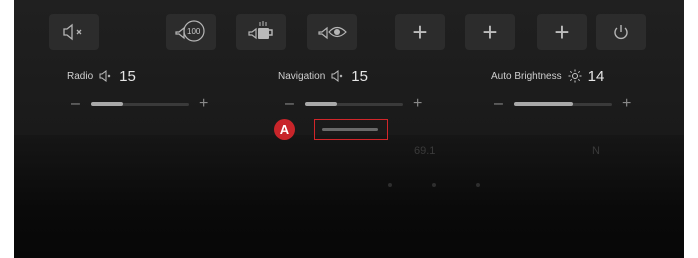 This screenshot has width=698, height=258. Describe the element at coordinates (575, 76) in the screenshot. I see `sun-icon` at that location.